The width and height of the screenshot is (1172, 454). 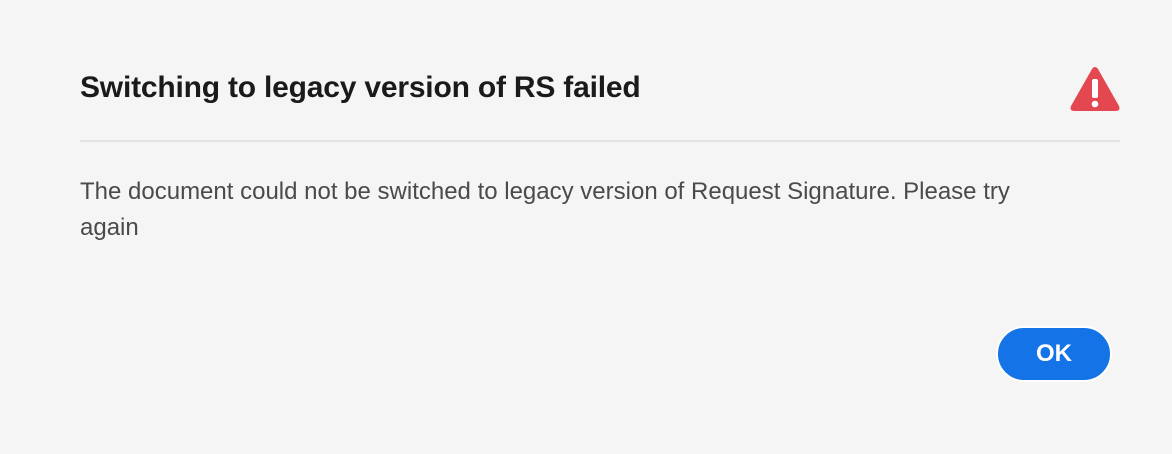 I want to click on header-divider, so click(x=600, y=141).